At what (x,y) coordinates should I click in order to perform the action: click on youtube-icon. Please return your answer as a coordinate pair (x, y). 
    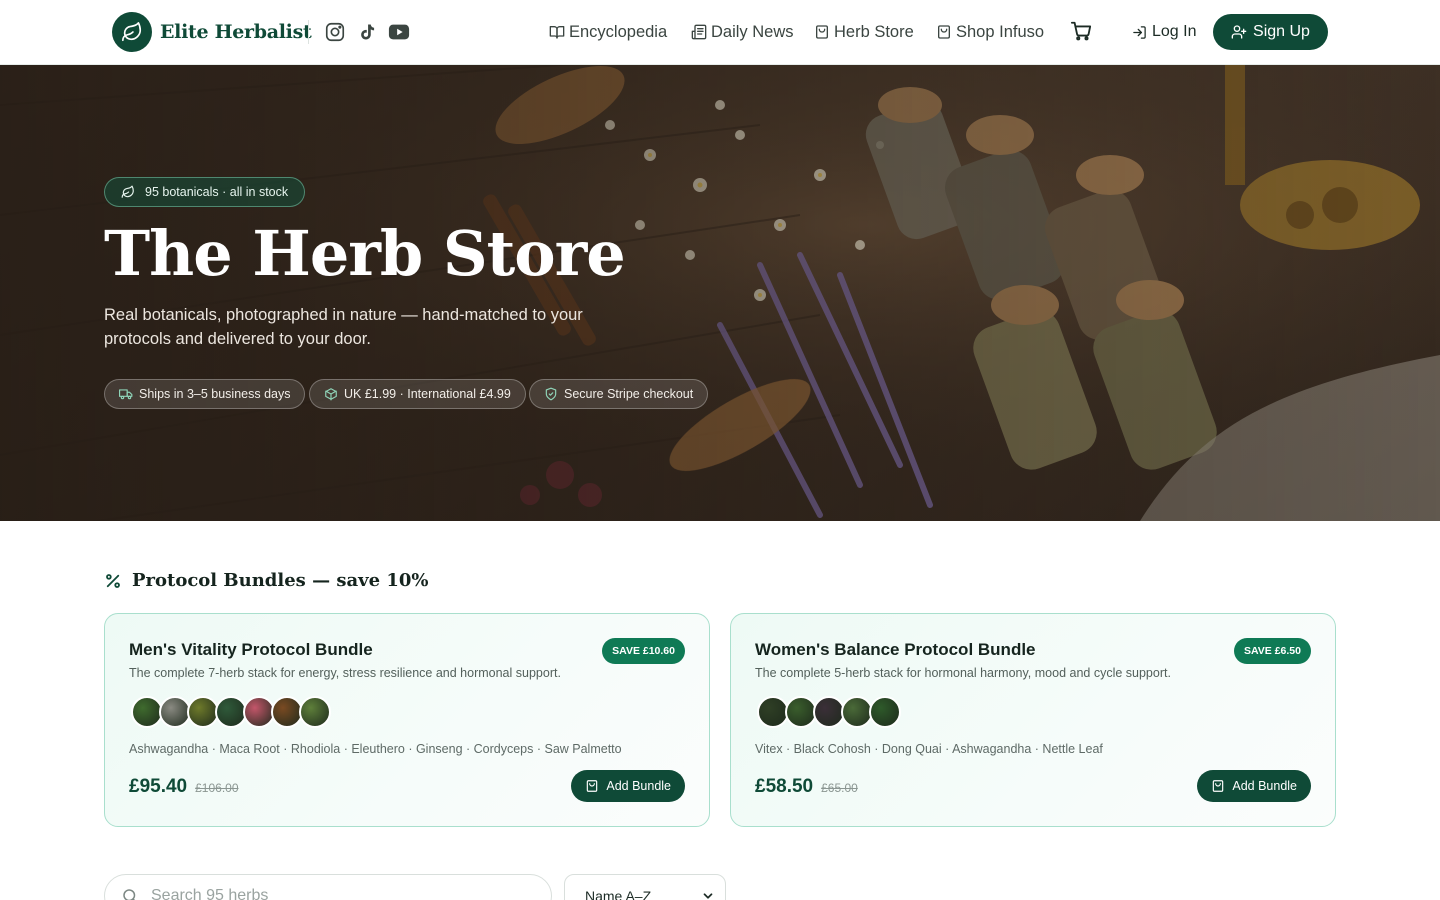
    Looking at the image, I should click on (399, 32).